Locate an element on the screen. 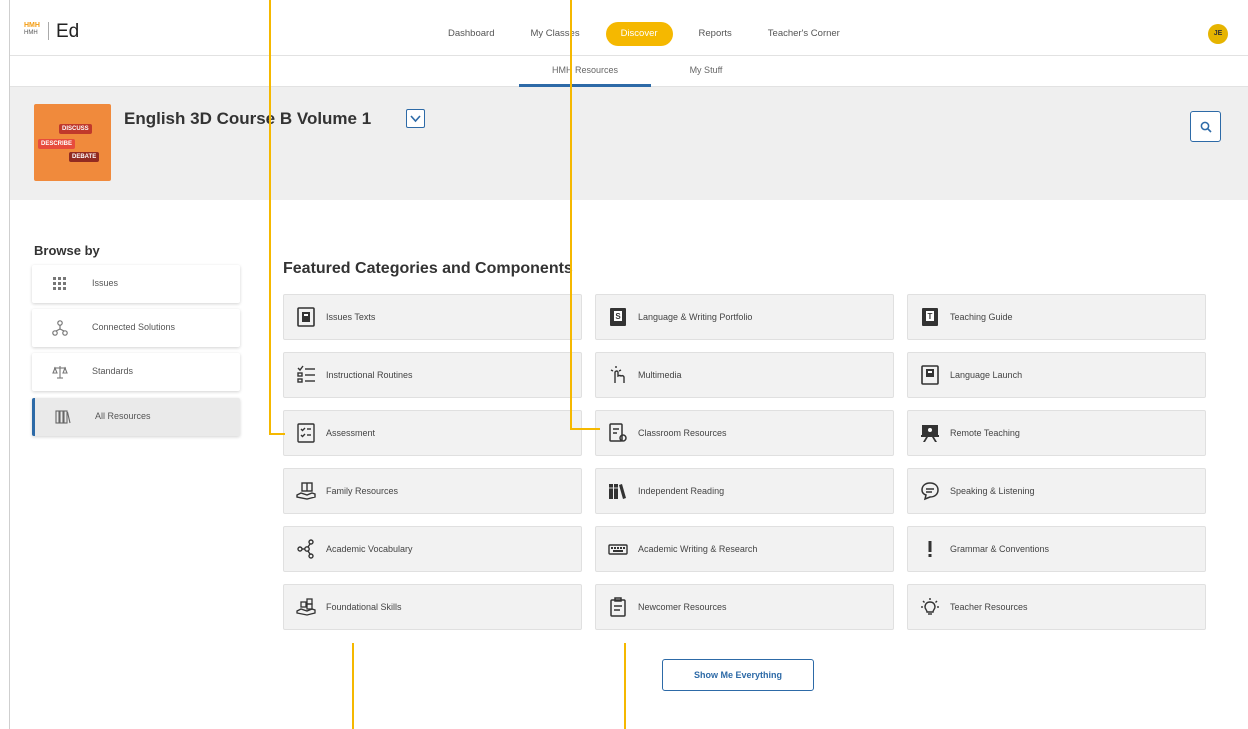 The image size is (1248, 729). logo-bottom-text: HMH is located at coordinates (31, 33).